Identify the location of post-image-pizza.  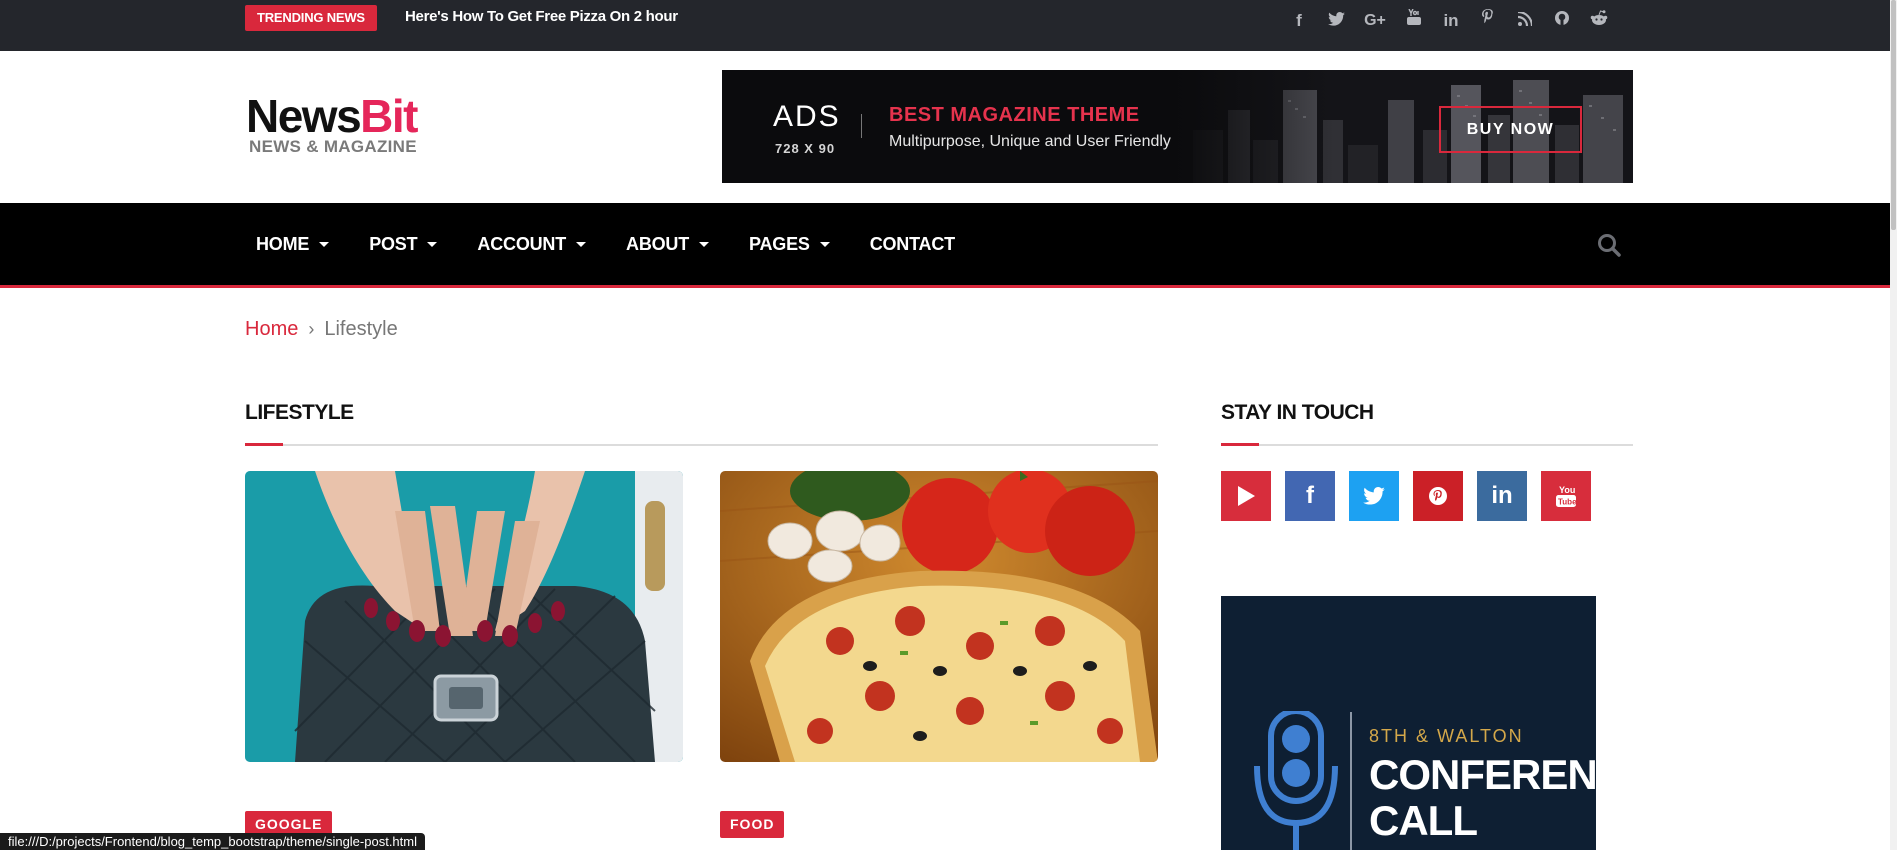
(939, 616).